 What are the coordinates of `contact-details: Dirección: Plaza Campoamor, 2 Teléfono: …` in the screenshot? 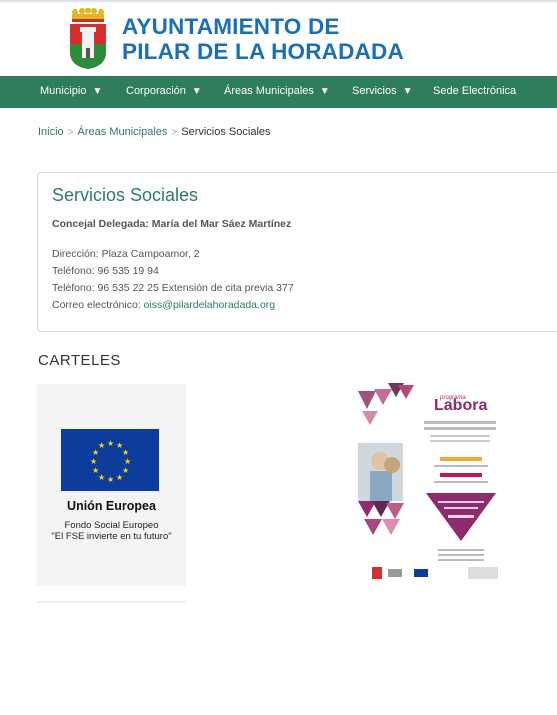 It's located at (173, 280).